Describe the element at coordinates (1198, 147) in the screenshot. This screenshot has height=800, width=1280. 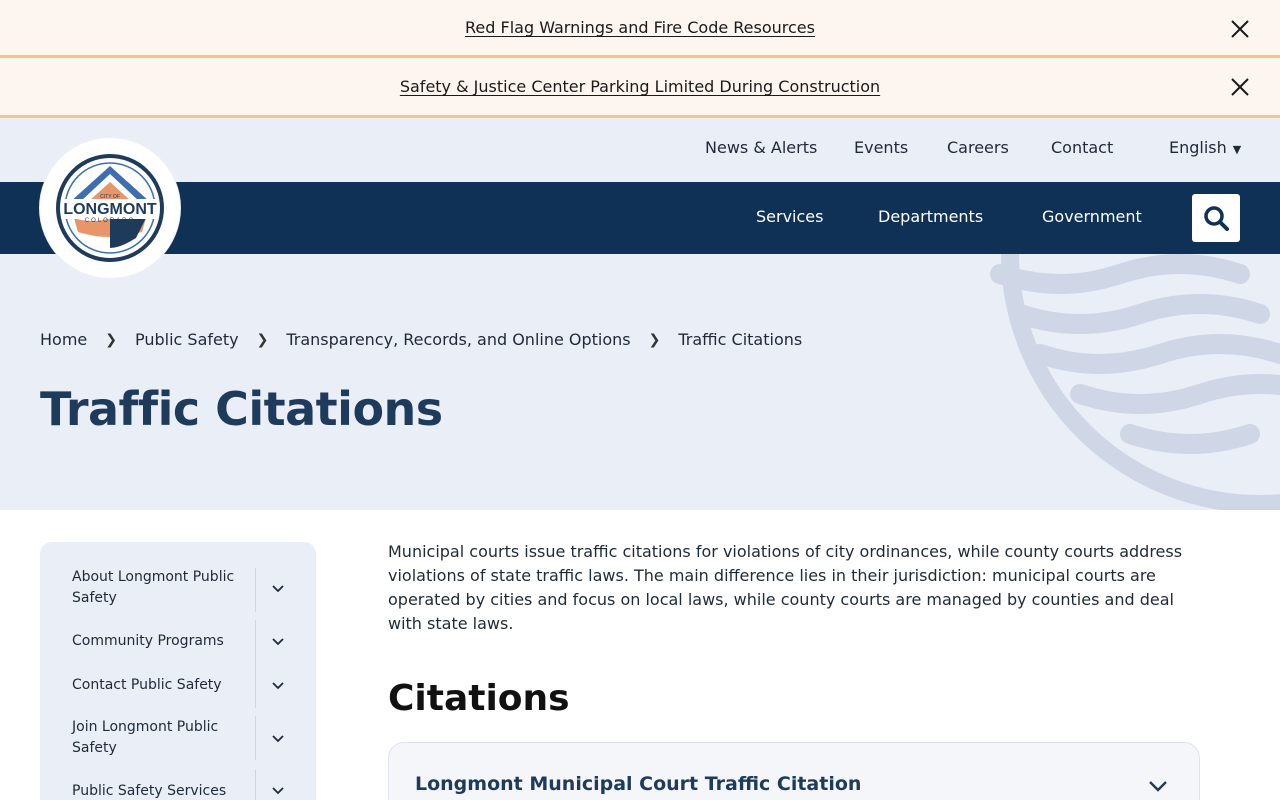
I see `language-label: English` at that location.